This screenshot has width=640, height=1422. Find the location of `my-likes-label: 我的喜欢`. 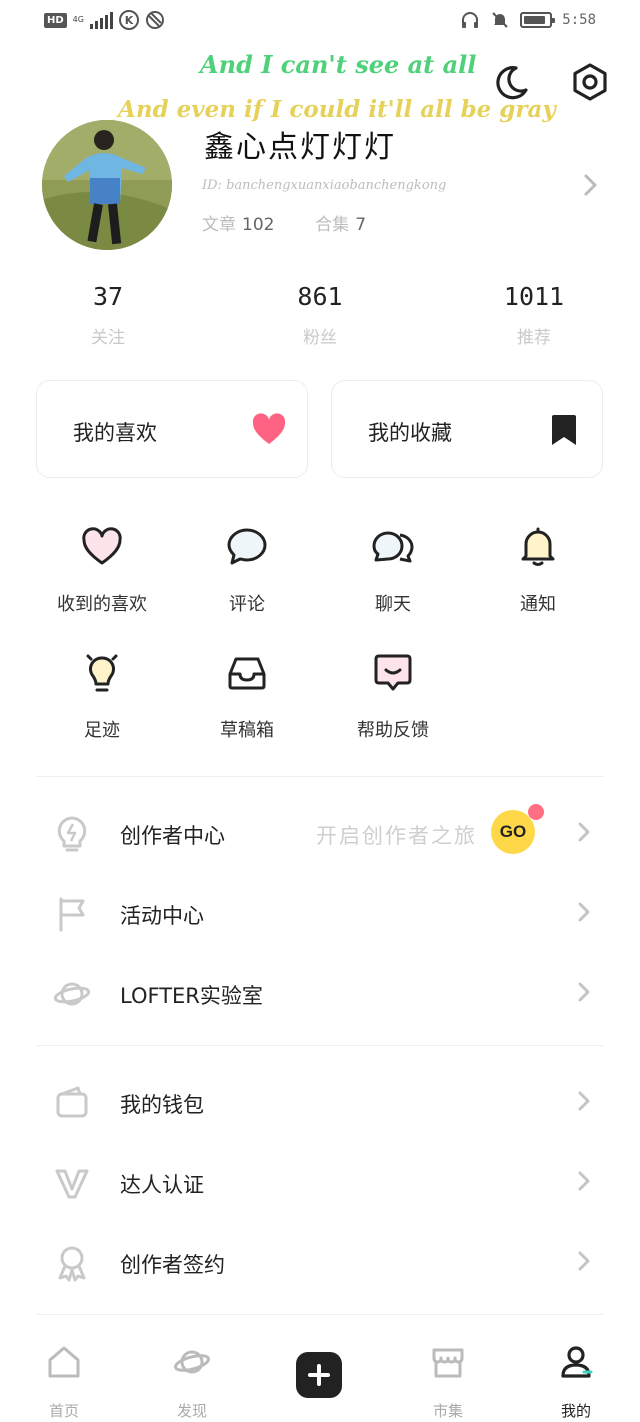

my-likes-label: 我的喜欢 is located at coordinates (115, 433).